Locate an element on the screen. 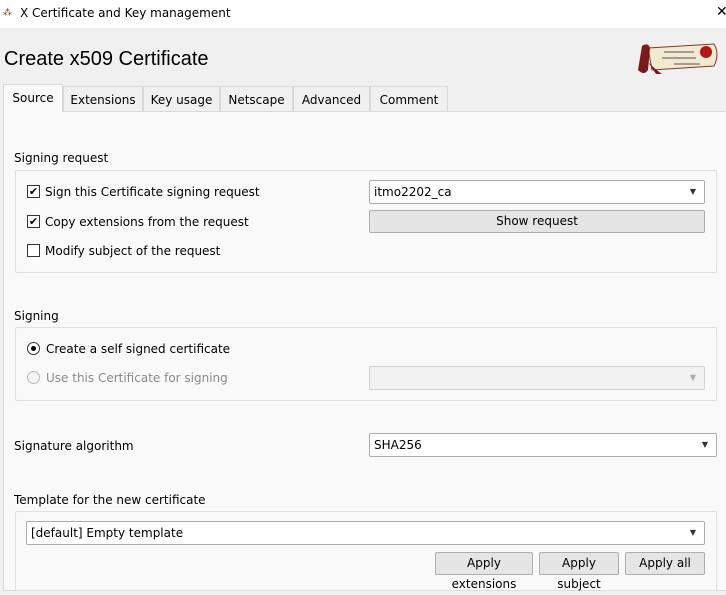 The image size is (726, 595). self-signed-label: Create a self signed certificate is located at coordinates (138, 349).